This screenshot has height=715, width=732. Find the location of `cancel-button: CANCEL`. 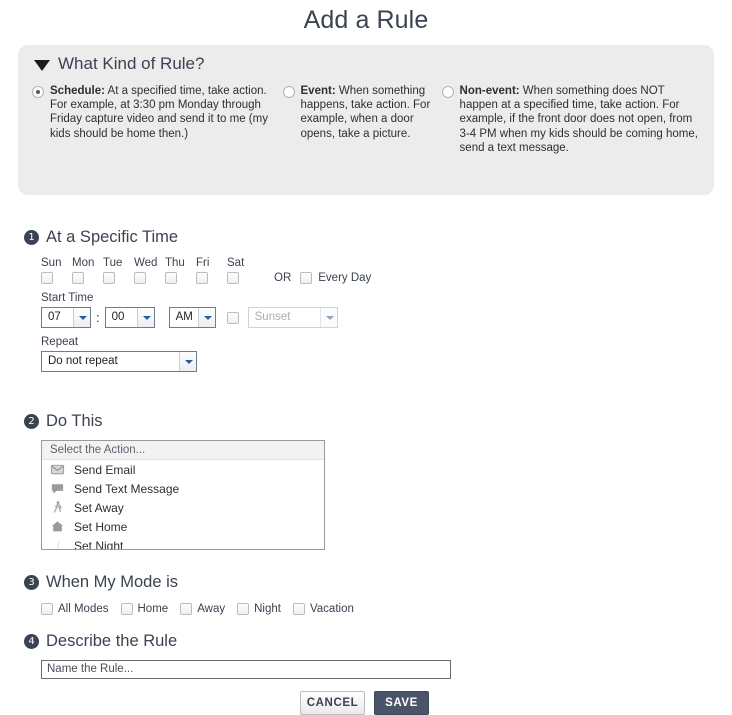

cancel-button: CANCEL is located at coordinates (332, 703).